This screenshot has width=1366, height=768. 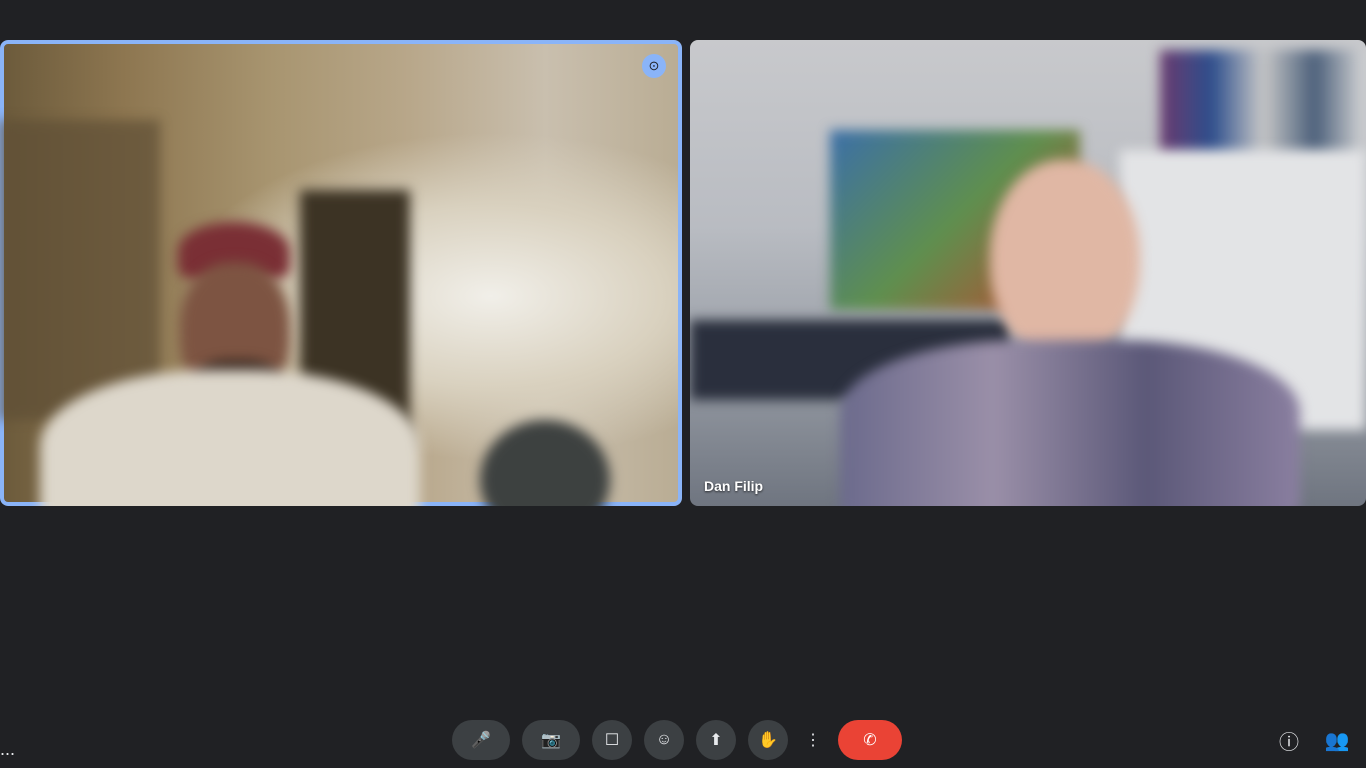 I want to click on people-button: 👥, so click(x=1337, y=740).